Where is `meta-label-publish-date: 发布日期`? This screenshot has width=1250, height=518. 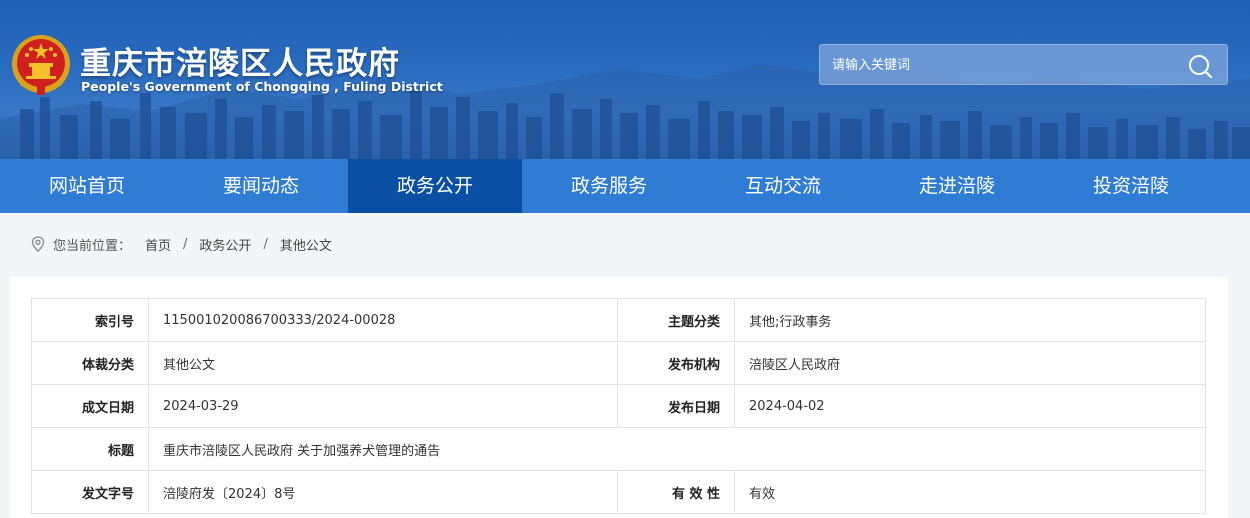
meta-label-publish-date: 发布日期 is located at coordinates (676, 406).